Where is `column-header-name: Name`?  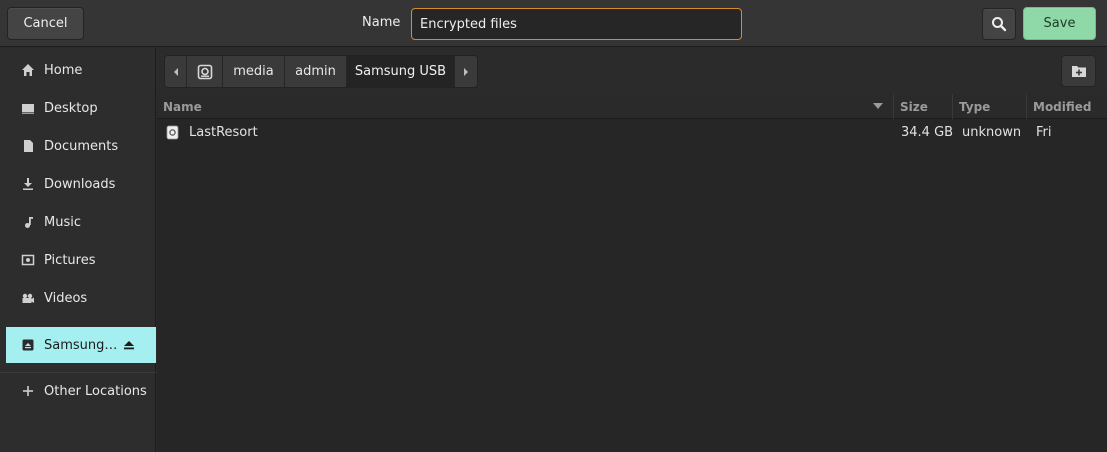
column-header-name: Name is located at coordinates (525, 106).